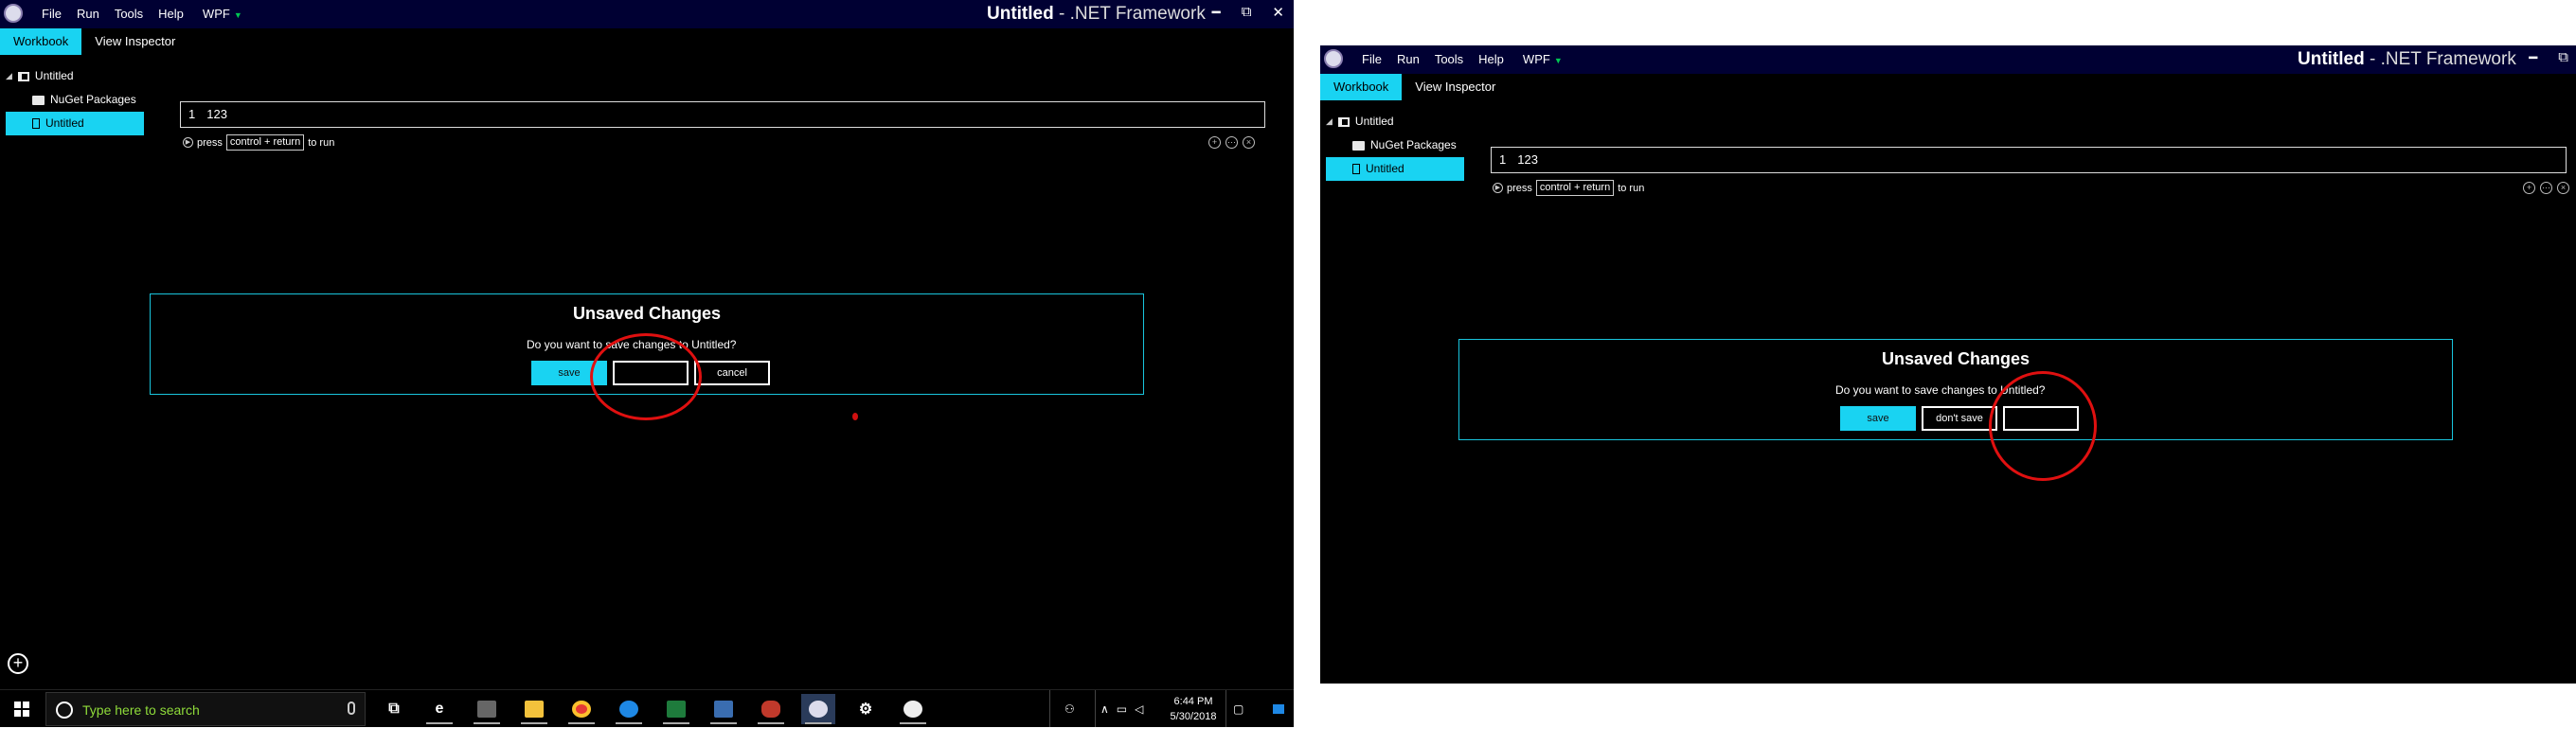 This screenshot has width=2576, height=746. What do you see at coordinates (1193, 717) in the screenshot?
I see `clock-date: 5/30/2018` at bounding box center [1193, 717].